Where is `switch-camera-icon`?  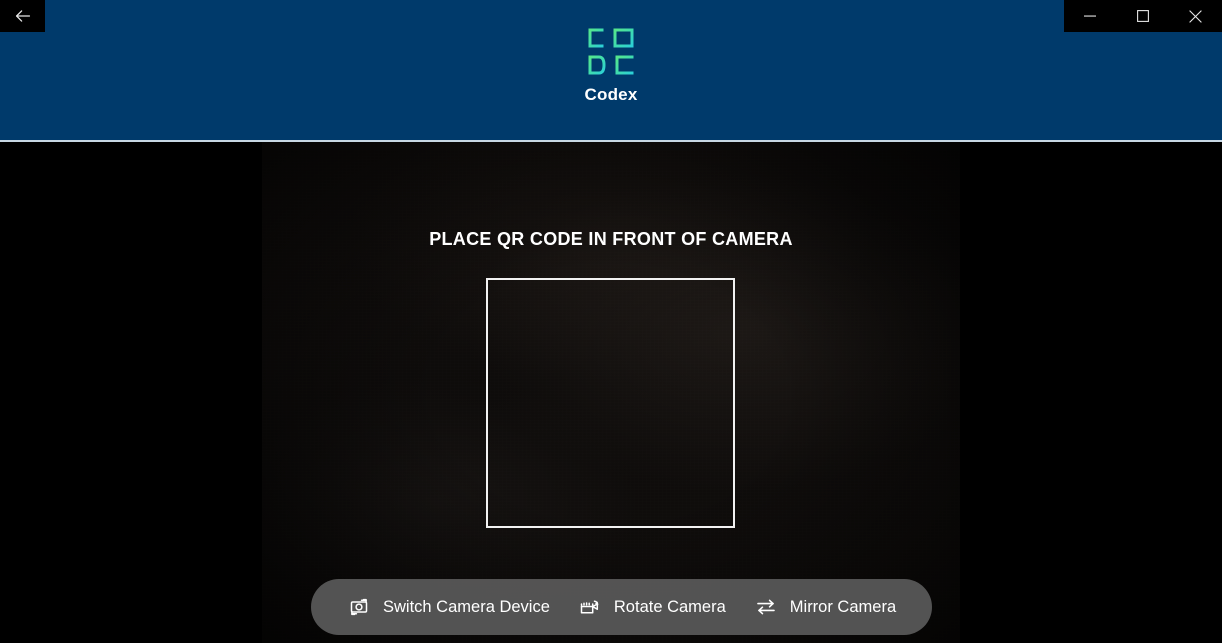
switch-camera-icon is located at coordinates (359, 607).